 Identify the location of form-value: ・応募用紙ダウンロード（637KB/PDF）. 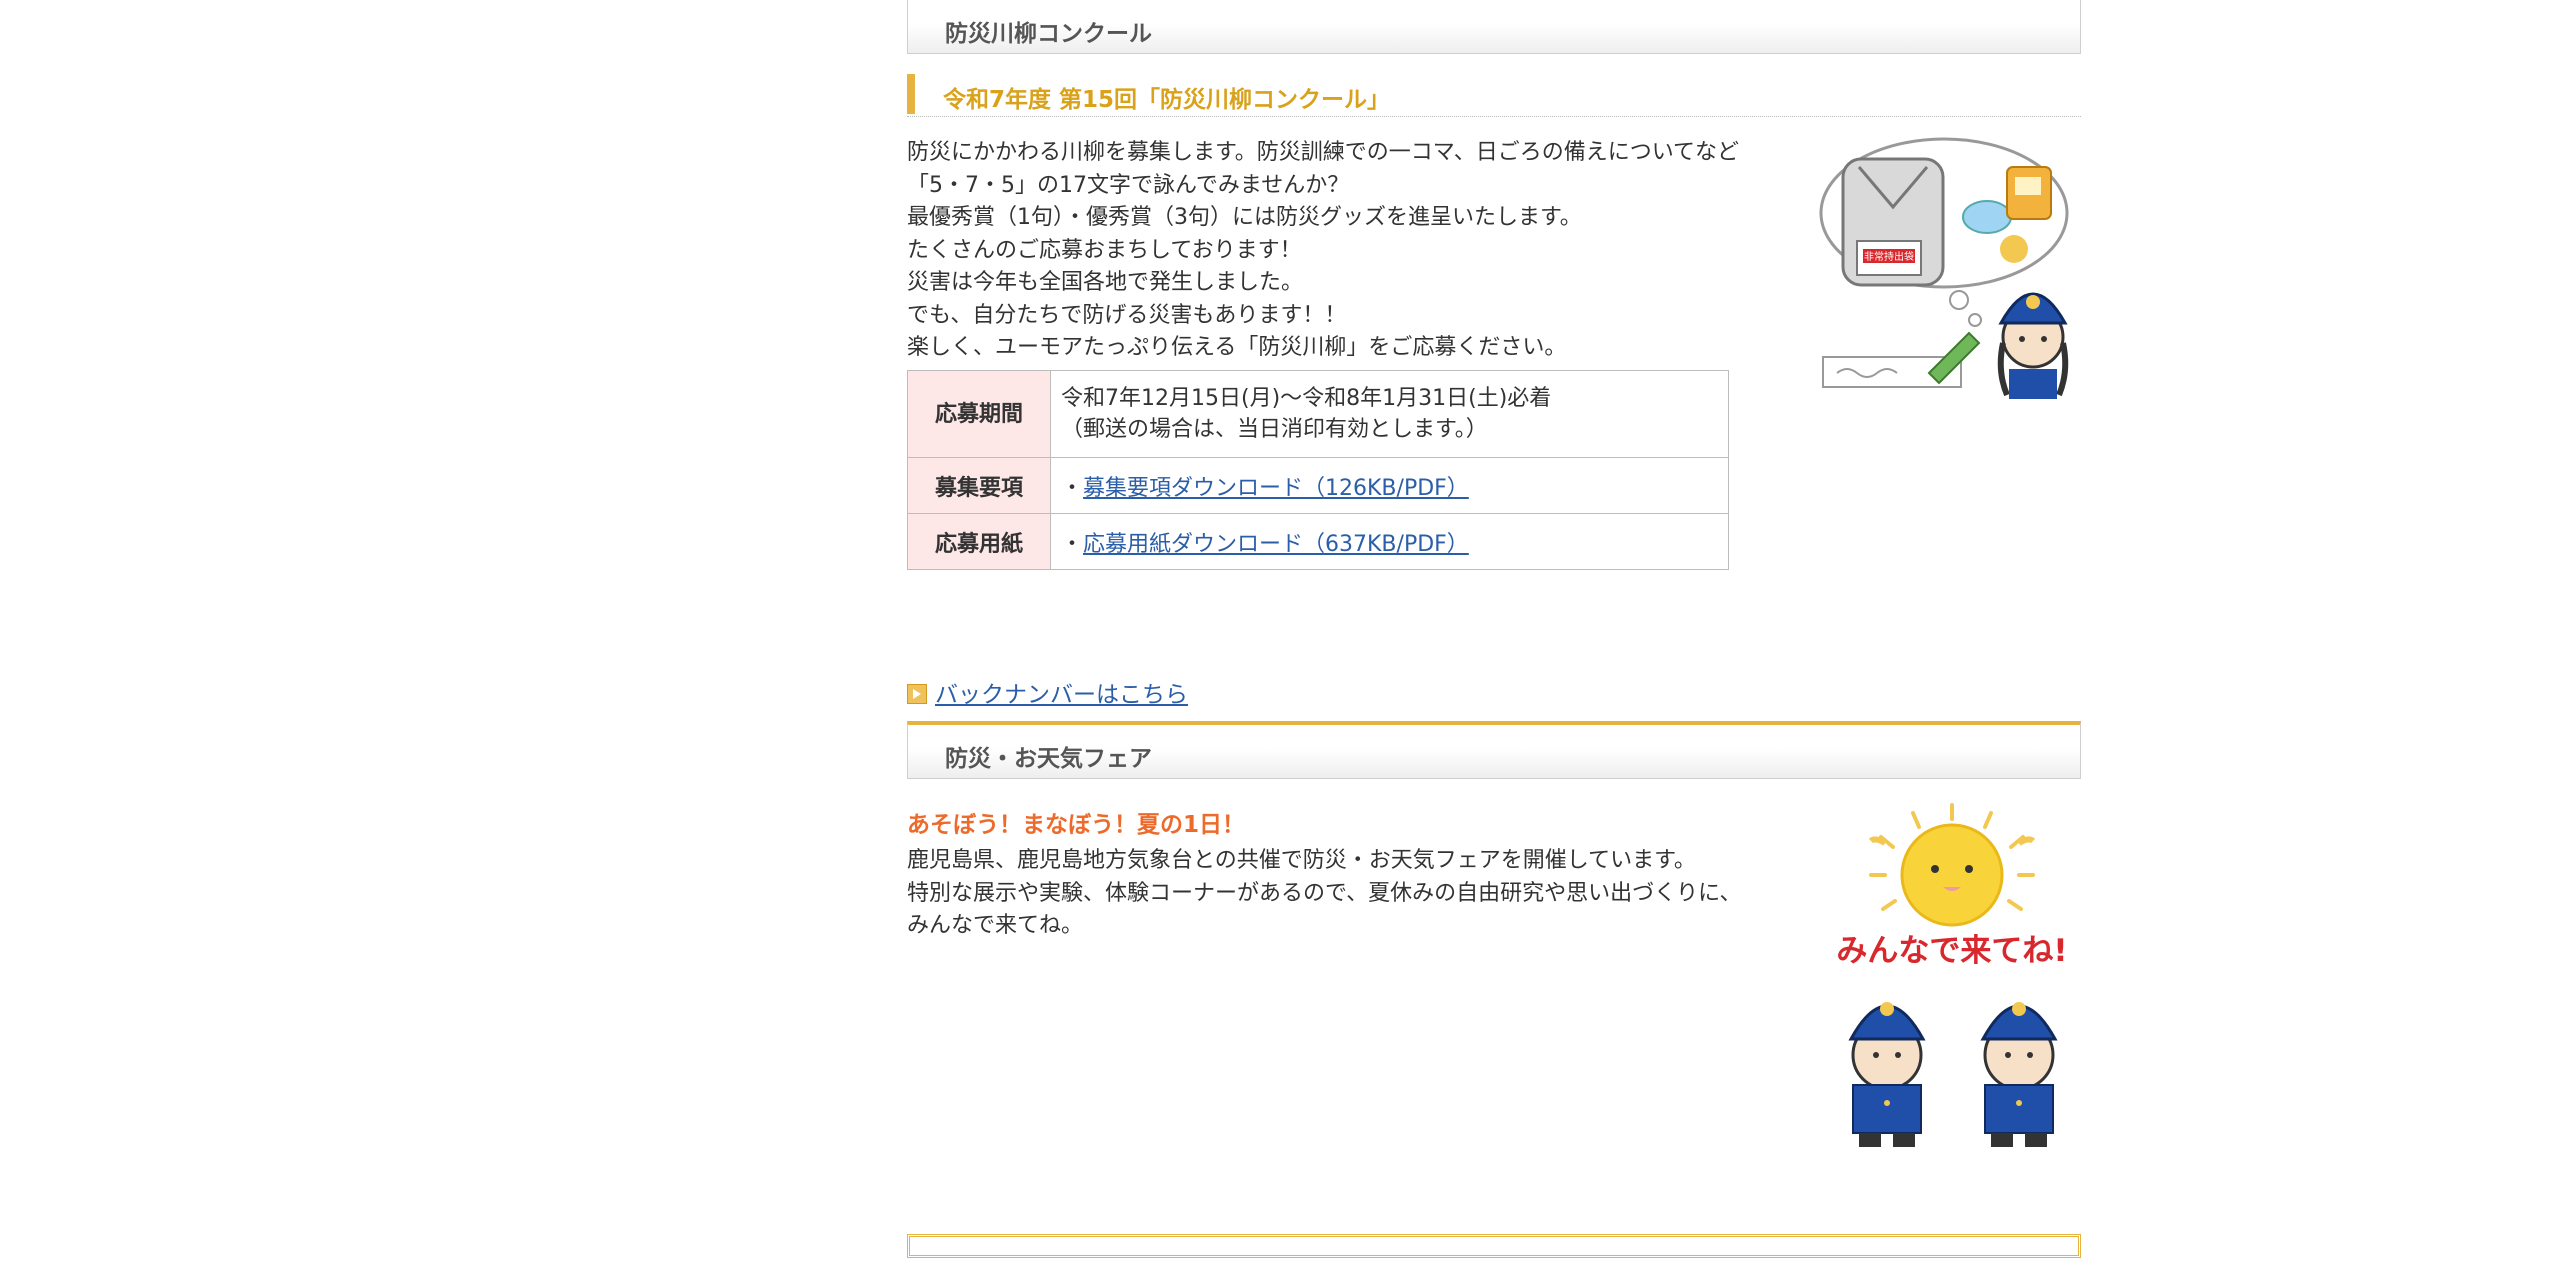
(1389, 541).